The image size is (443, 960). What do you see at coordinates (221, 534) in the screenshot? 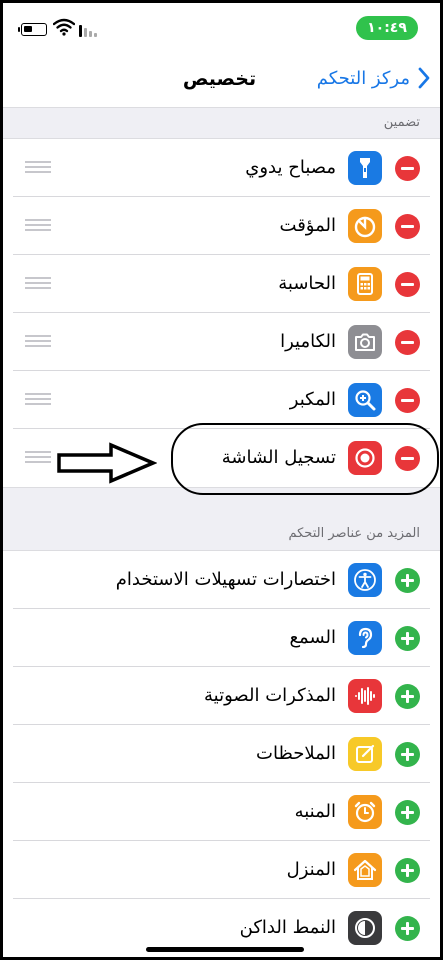
I see `section-header-more-controls: المزيد من عناصر التحكم` at bounding box center [221, 534].